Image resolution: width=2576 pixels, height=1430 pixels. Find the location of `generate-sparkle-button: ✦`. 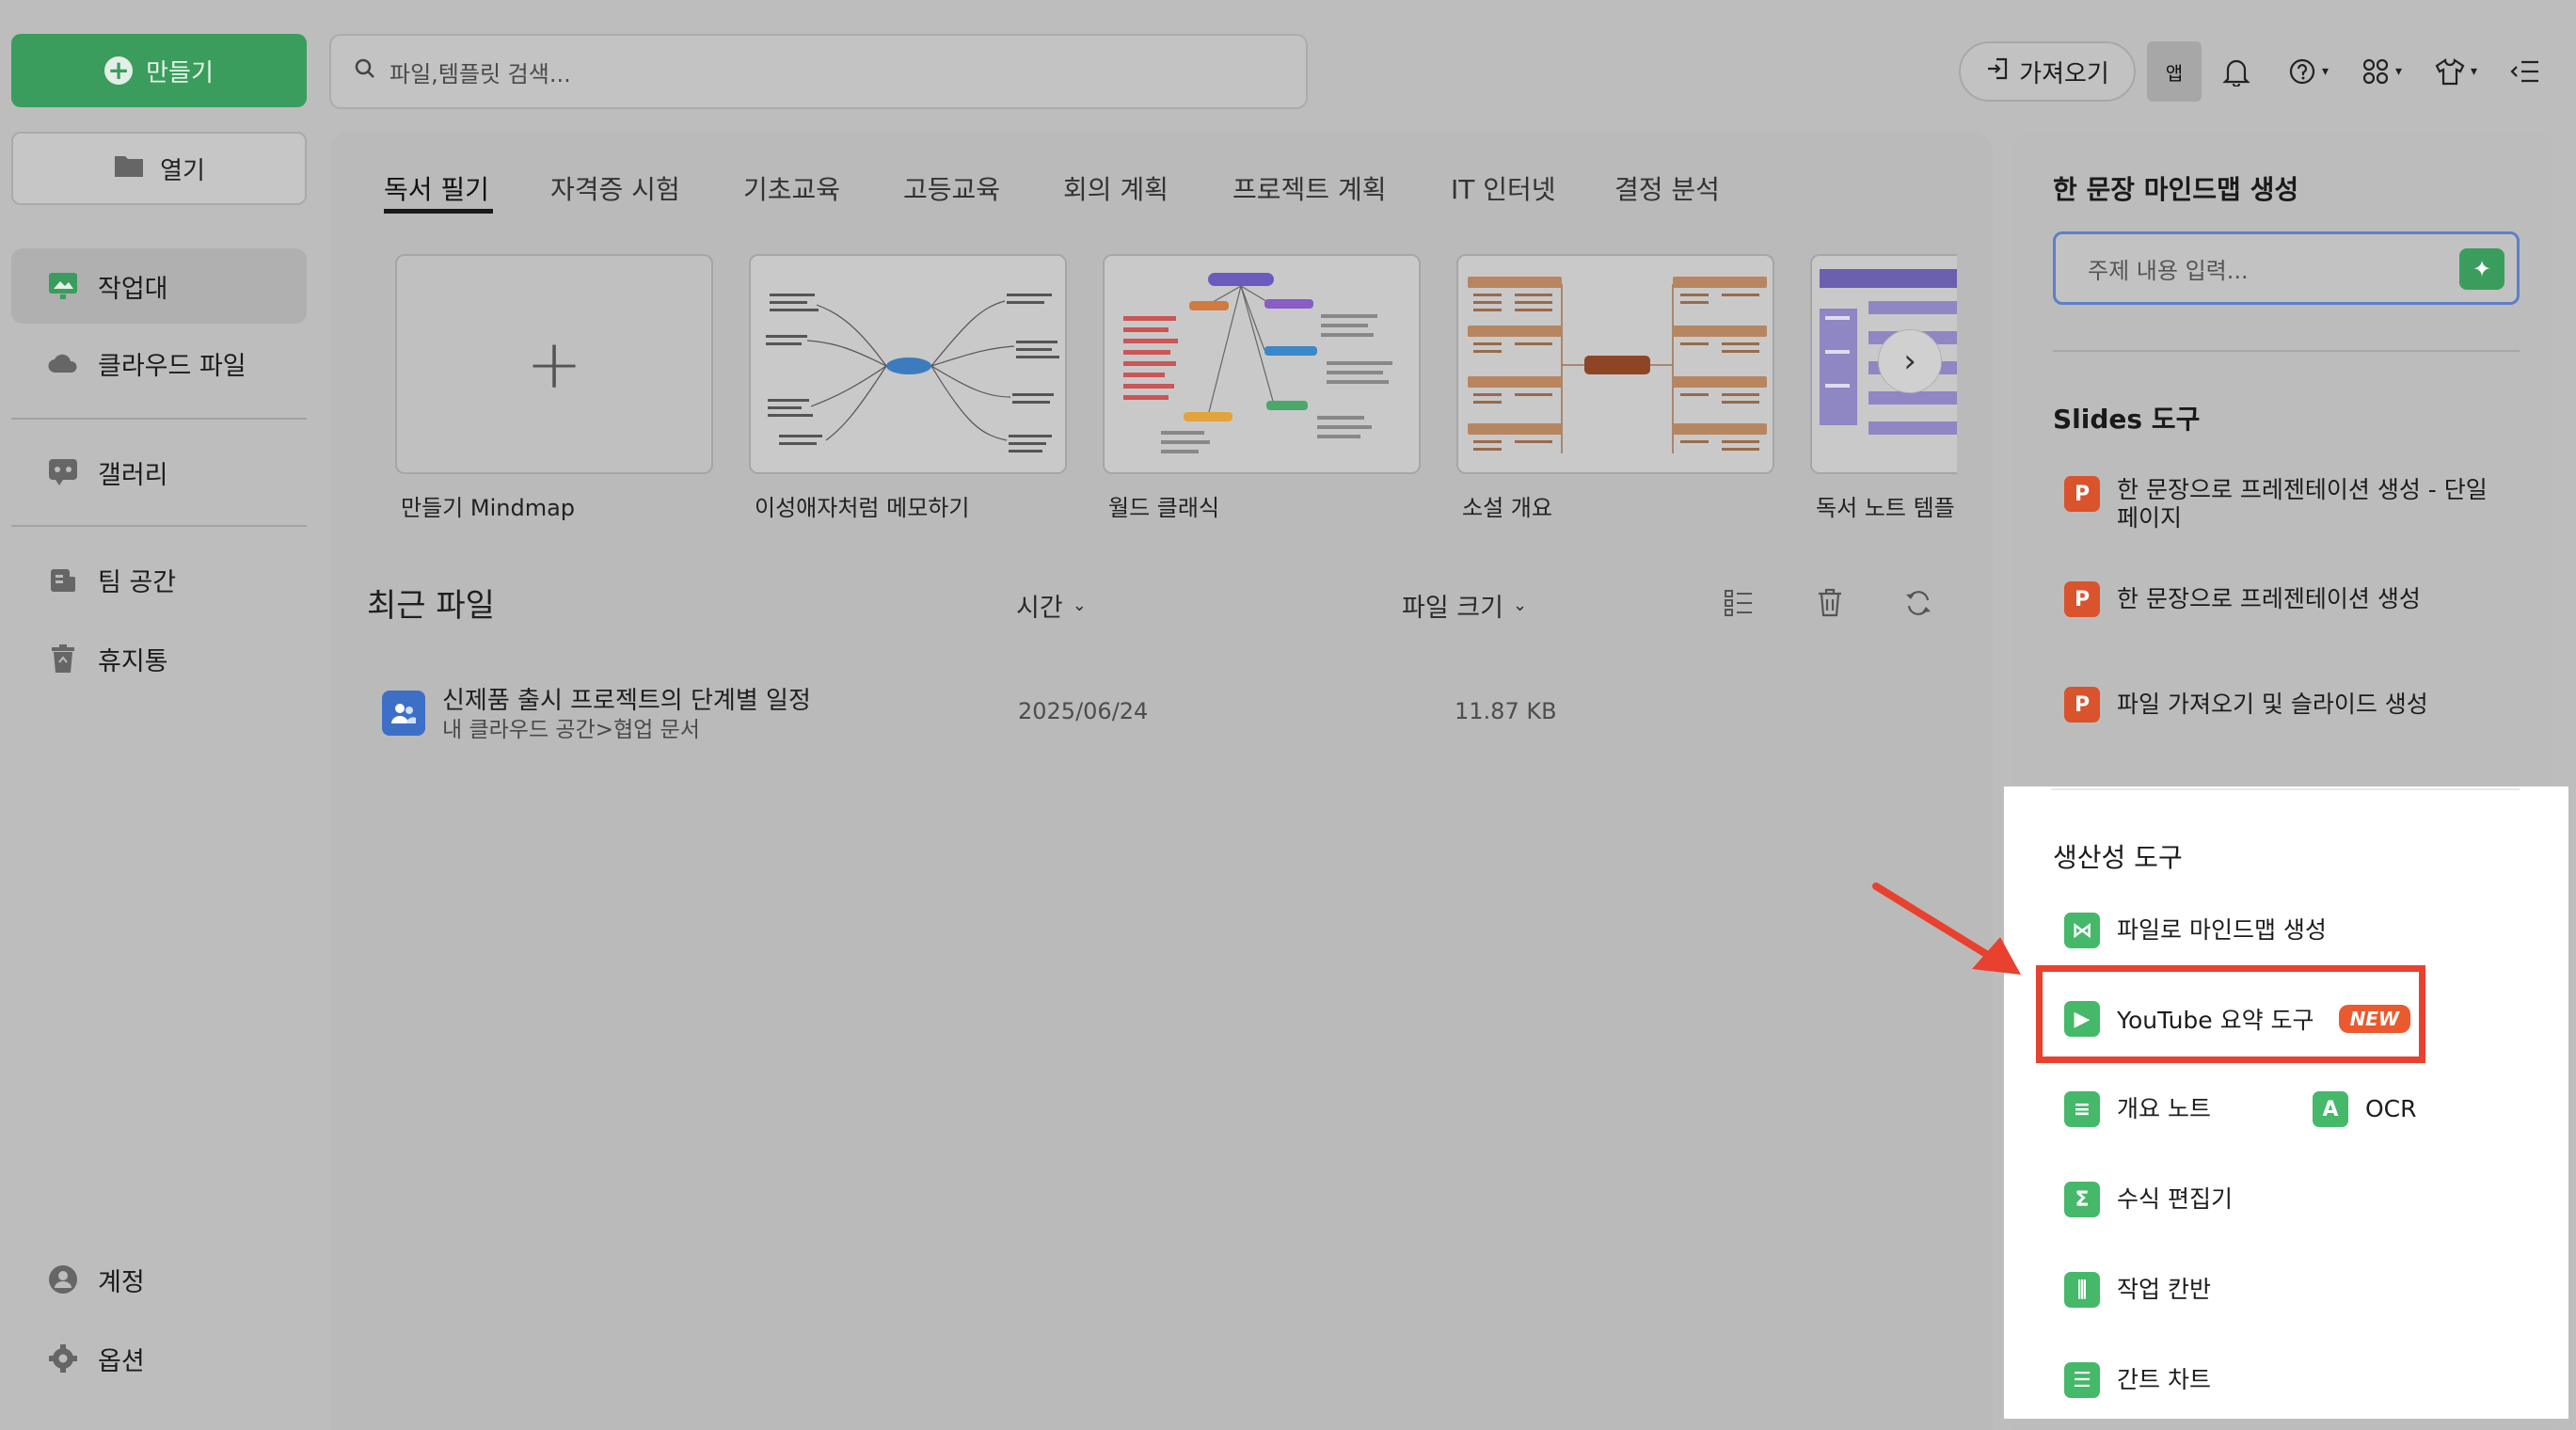

generate-sparkle-button: ✦ is located at coordinates (2481, 269).